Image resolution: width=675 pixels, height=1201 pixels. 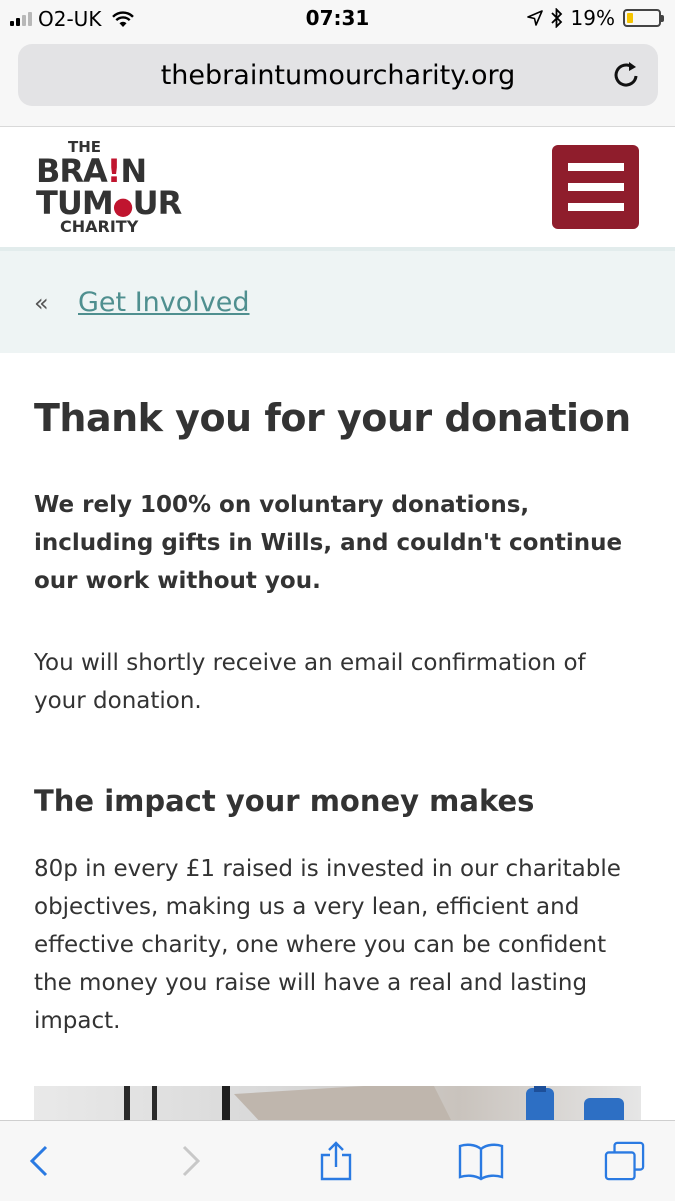 I want to click on charity-logo: THE BRA!N TUM●UR CHARITY, so click(x=109, y=187).